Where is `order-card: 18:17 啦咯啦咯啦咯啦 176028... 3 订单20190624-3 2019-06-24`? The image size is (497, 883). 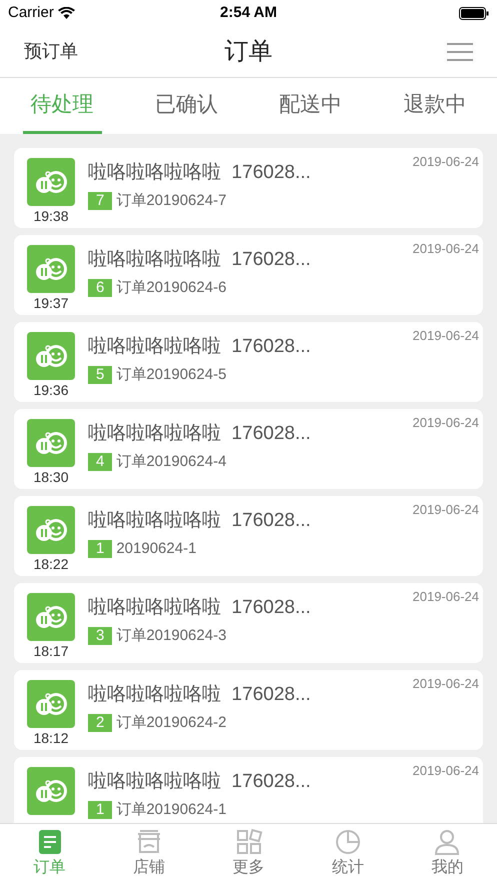 order-card: 18:17 啦咯啦咯啦咯啦 176028... 3 订单20190624-3 2019-06-24 is located at coordinates (248, 623).